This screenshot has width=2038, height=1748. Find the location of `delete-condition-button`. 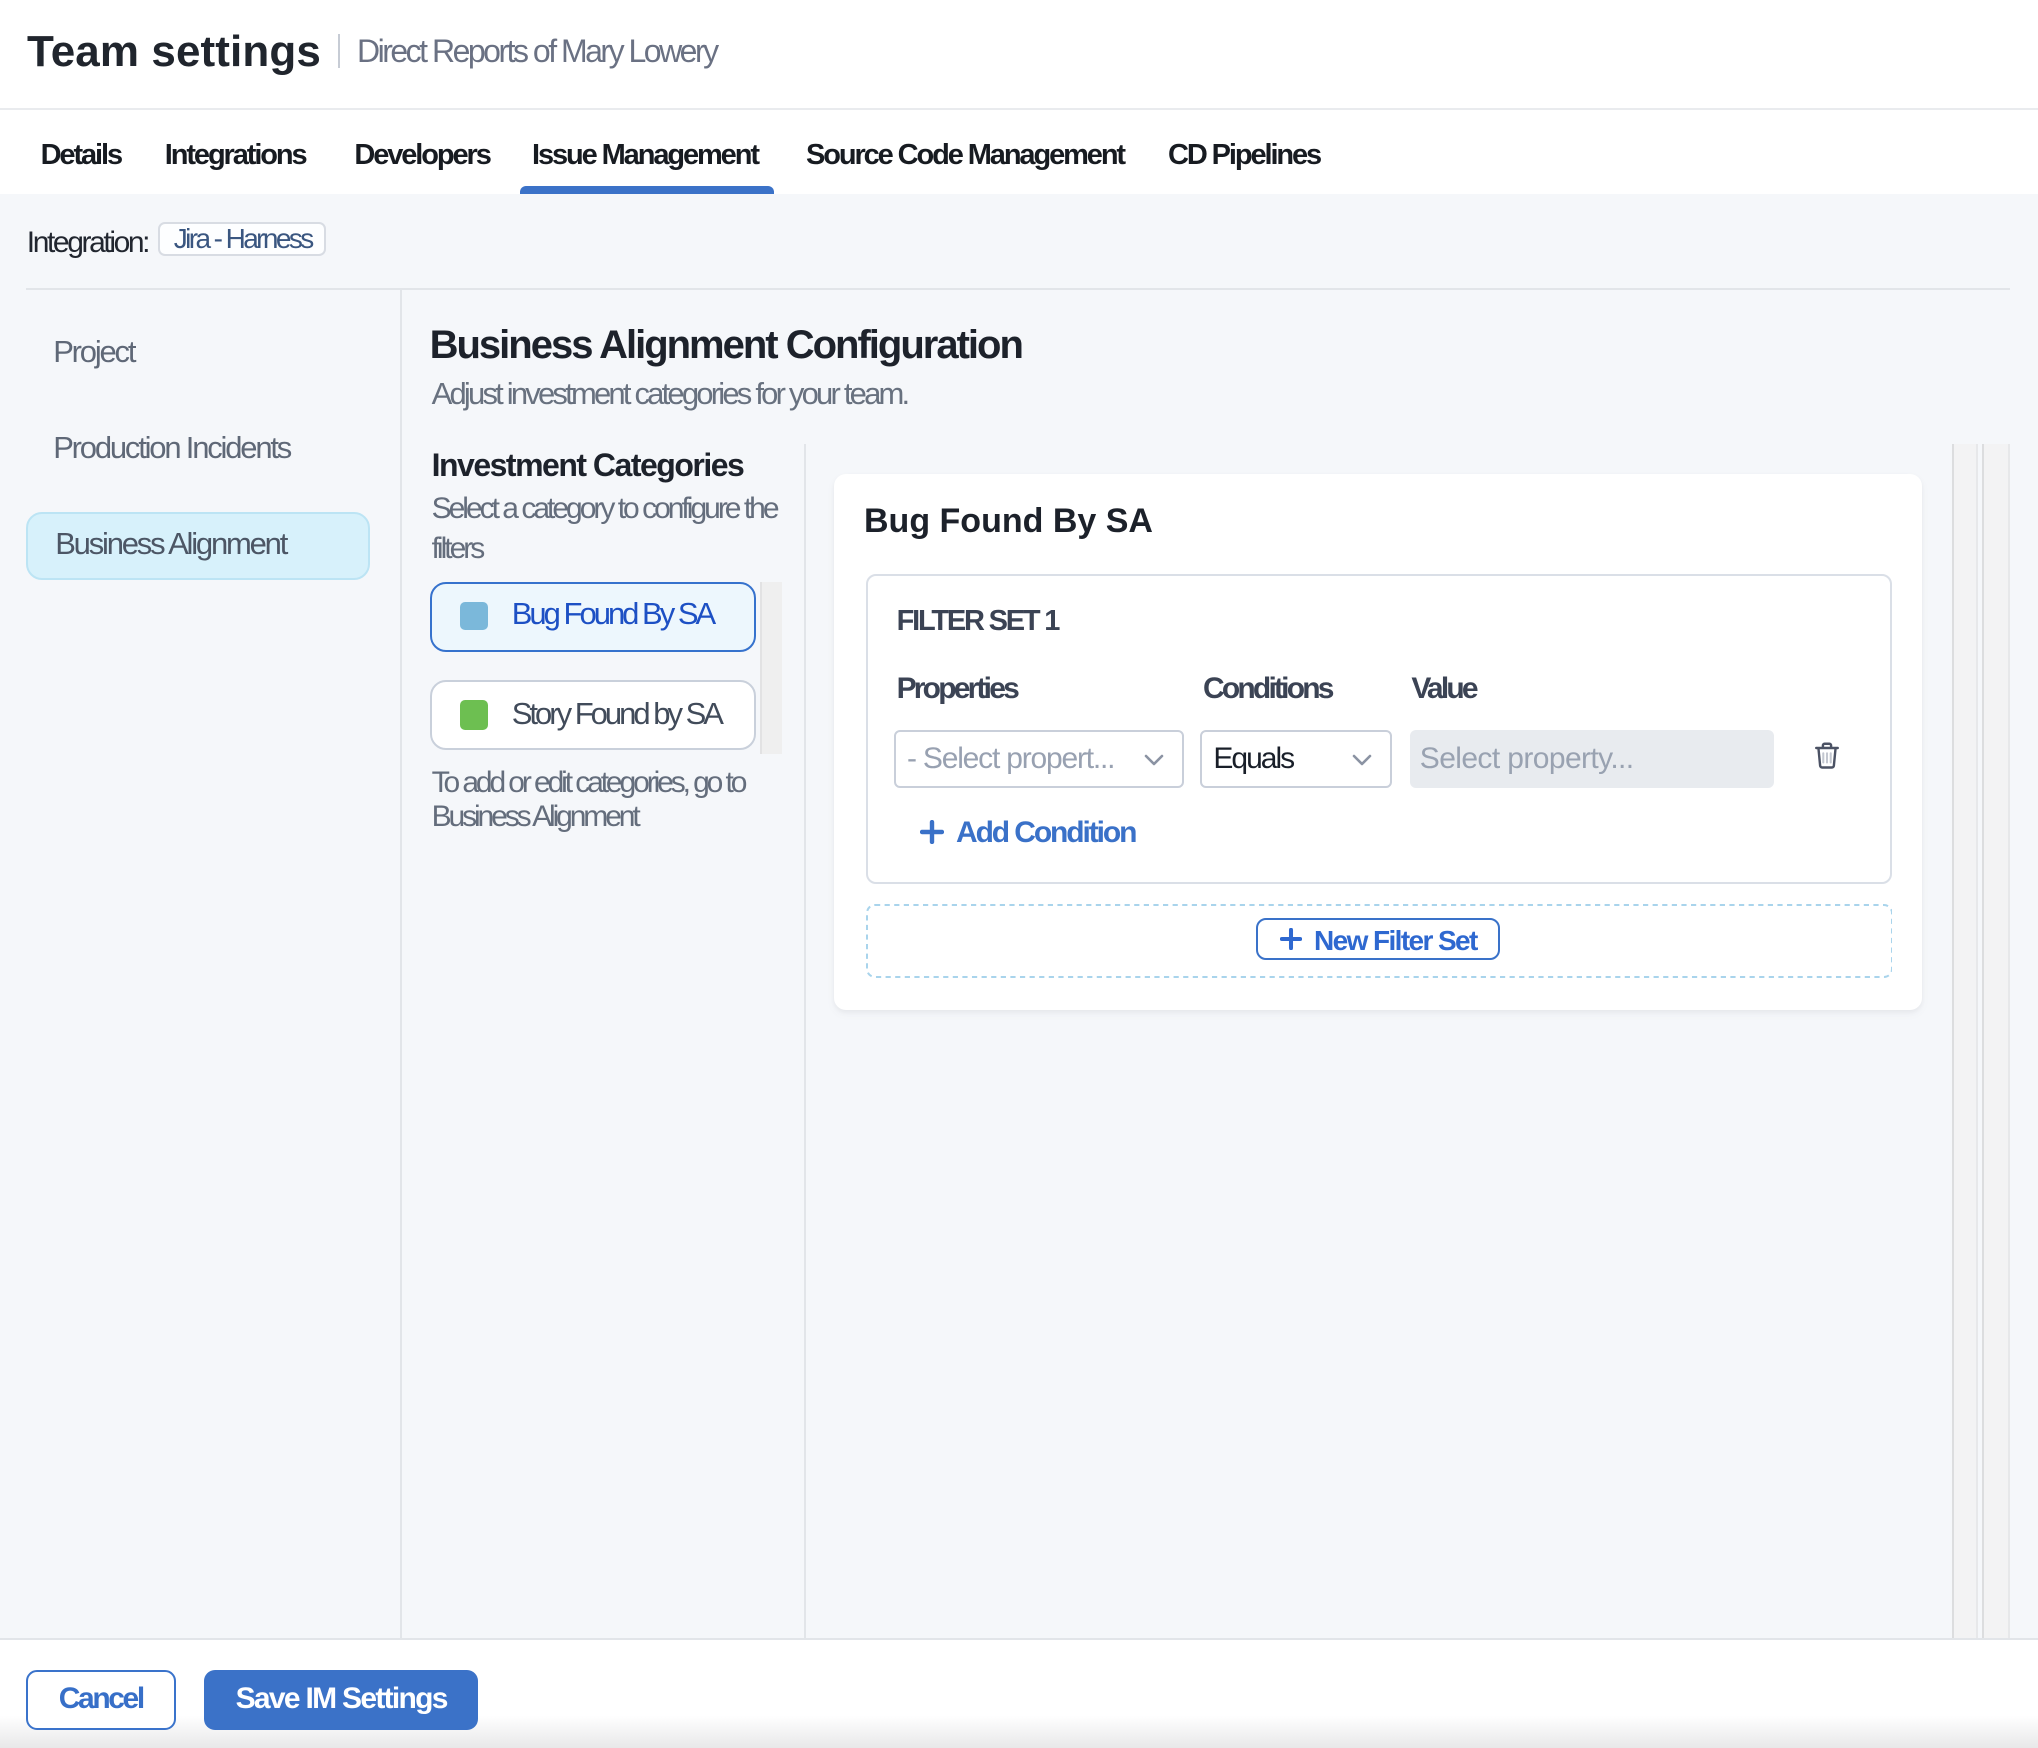

delete-condition-button is located at coordinates (1827, 756).